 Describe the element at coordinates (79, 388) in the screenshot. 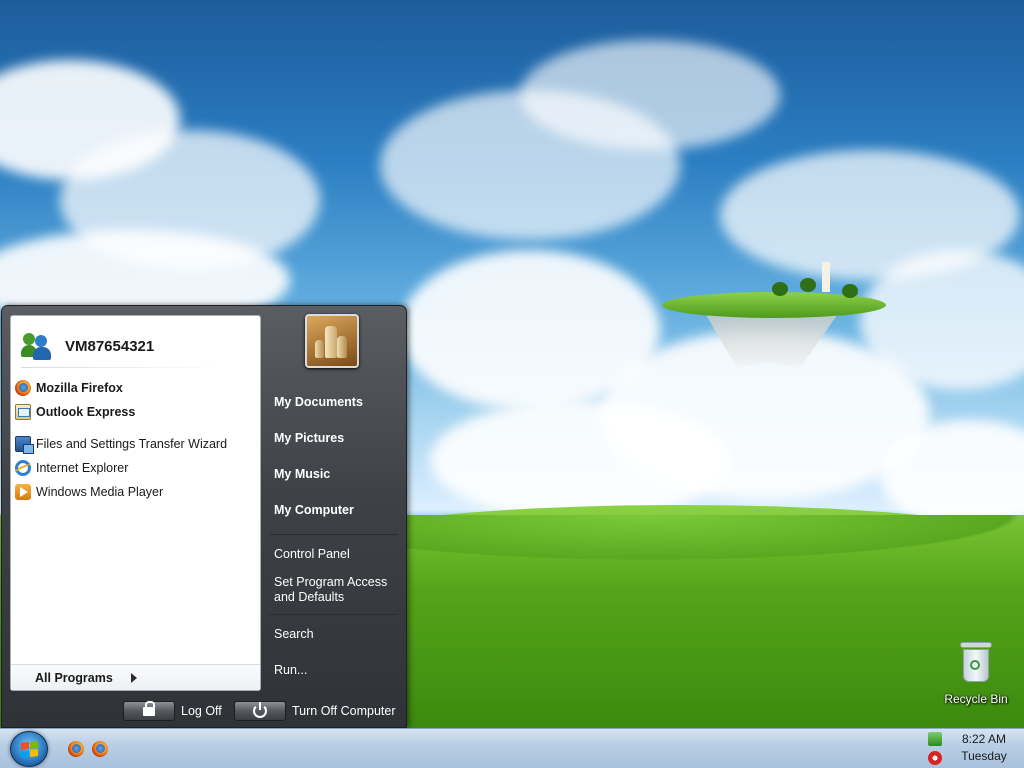

I see `program-label: Mozilla Firefox` at that location.